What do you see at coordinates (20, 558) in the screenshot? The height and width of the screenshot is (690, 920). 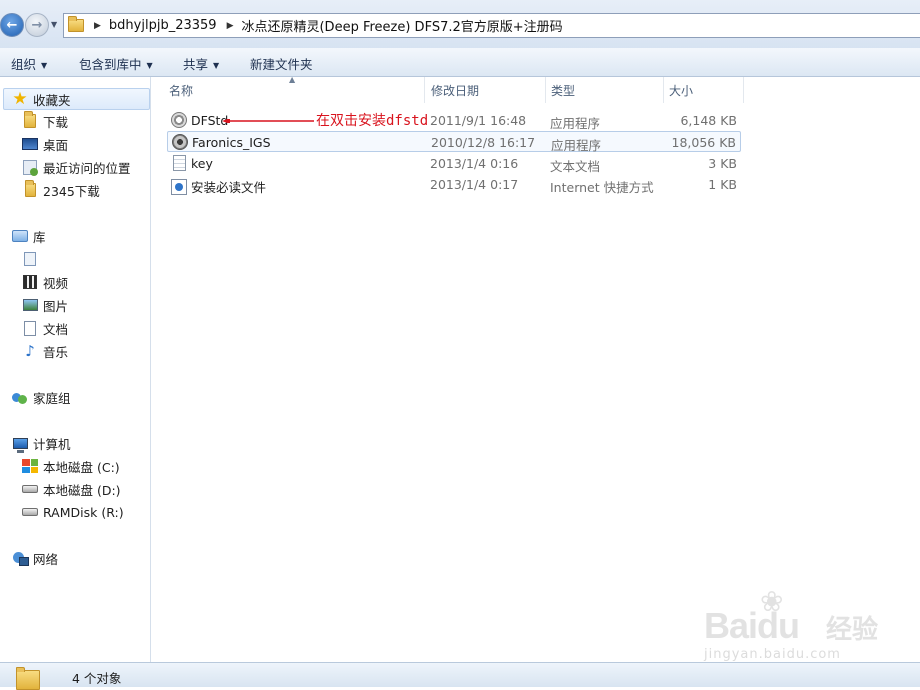 I see `network-icon` at bounding box center [20, 558].